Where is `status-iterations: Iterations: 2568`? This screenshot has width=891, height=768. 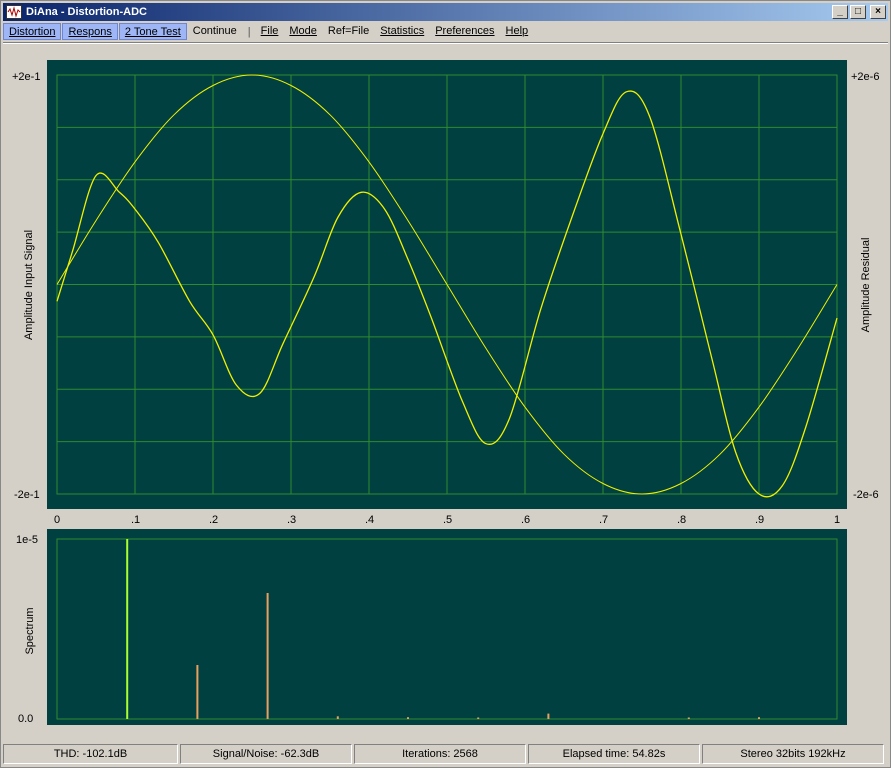
status-iterations: Iterations: 2568 is located at coordinates (440, 754).